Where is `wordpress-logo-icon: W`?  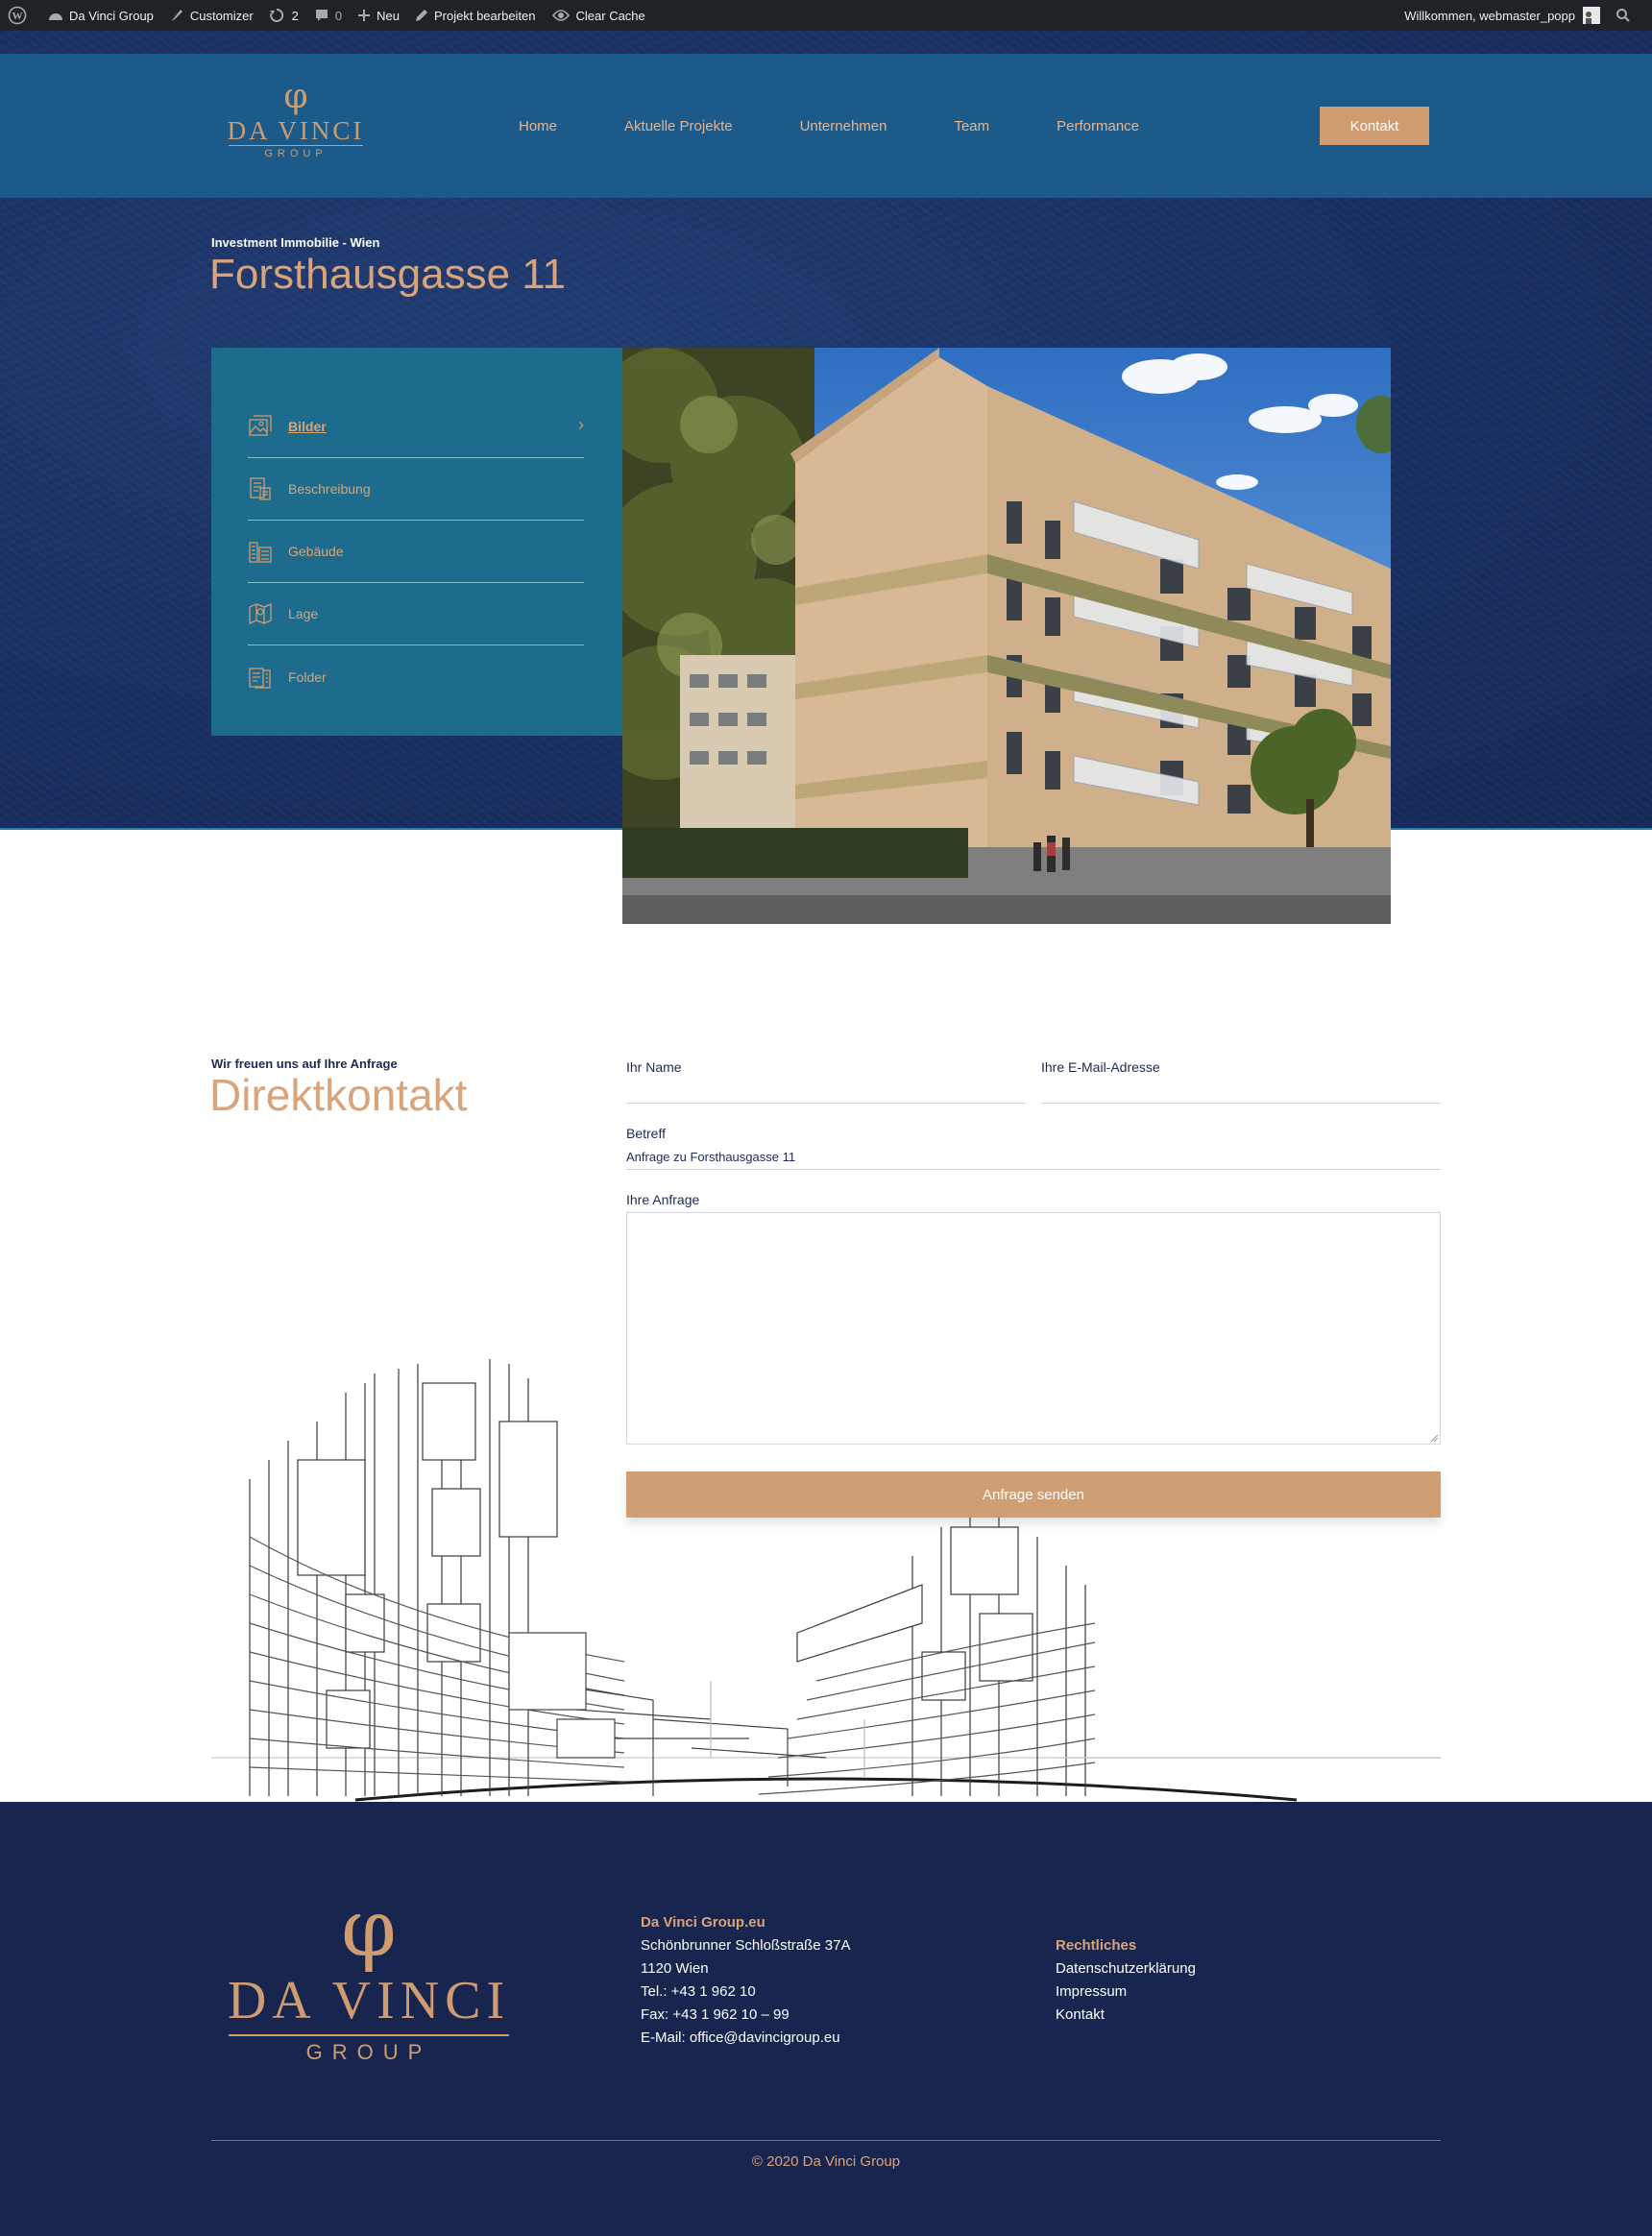 wordpress-logo-icon: W is located at coordinates (20, 15).